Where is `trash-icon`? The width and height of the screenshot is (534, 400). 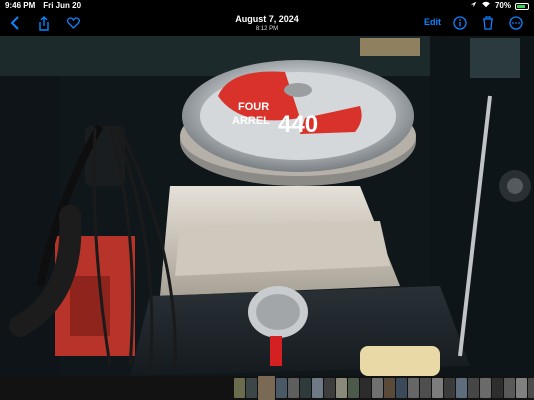 trash-icon is located at coordinates (488, 23).